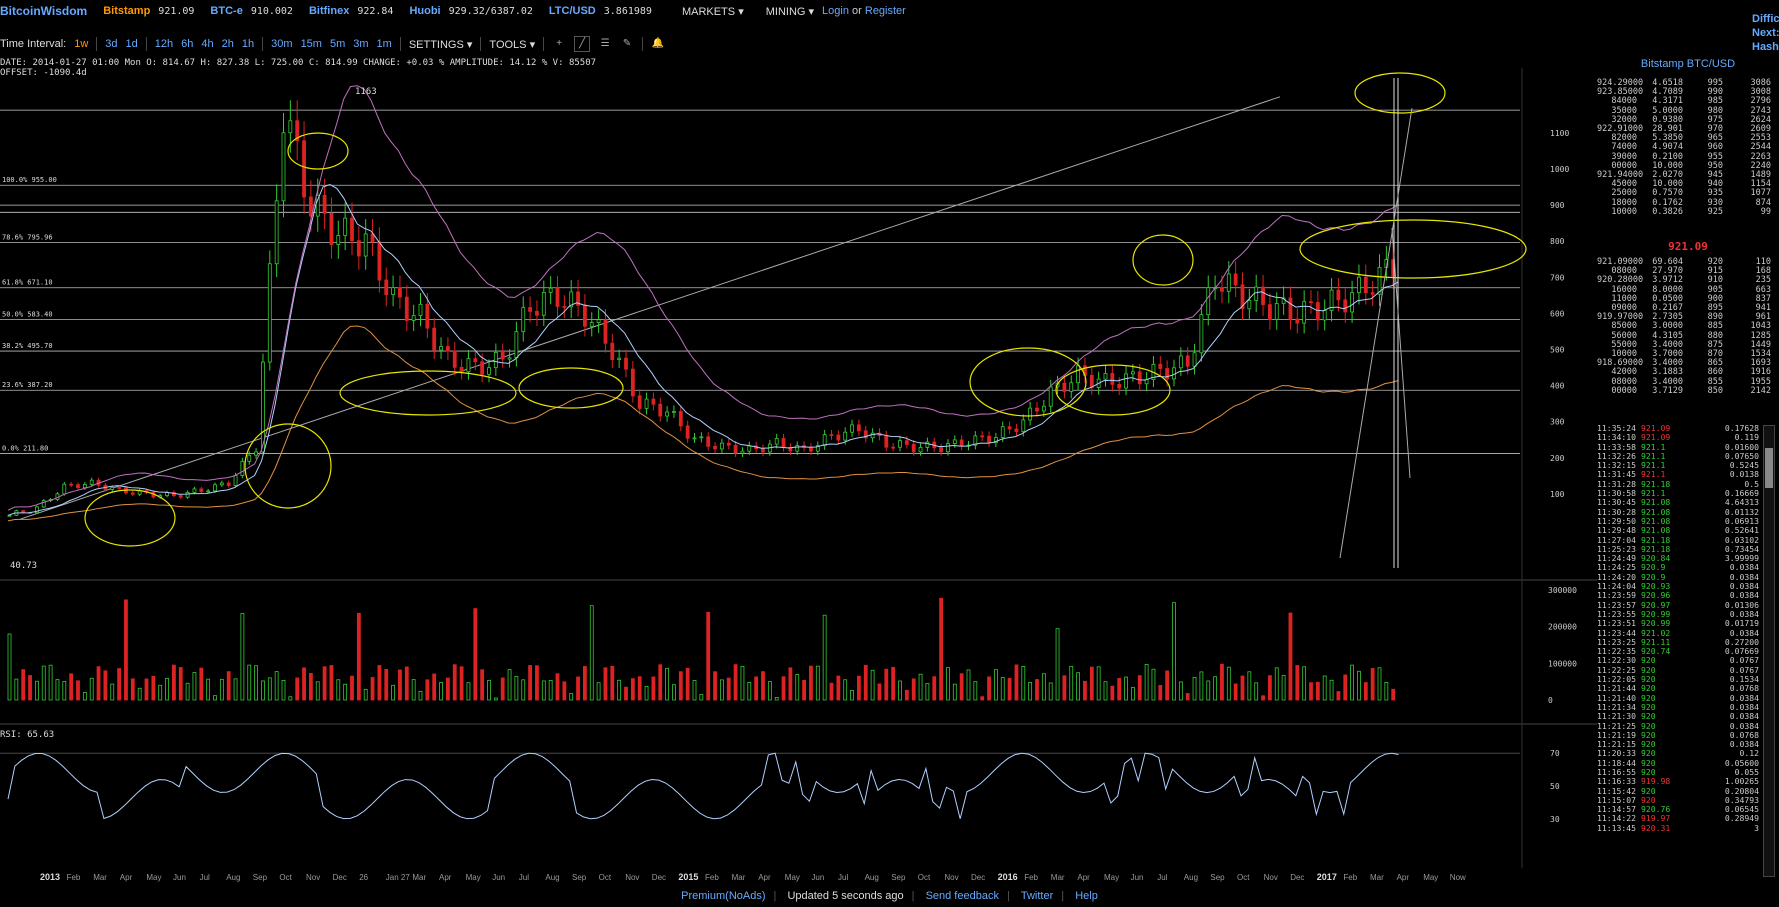  Describe the element at coordinates (226, 11) in the screenshot. I see `ticker-btce: BTC-e` at that location.